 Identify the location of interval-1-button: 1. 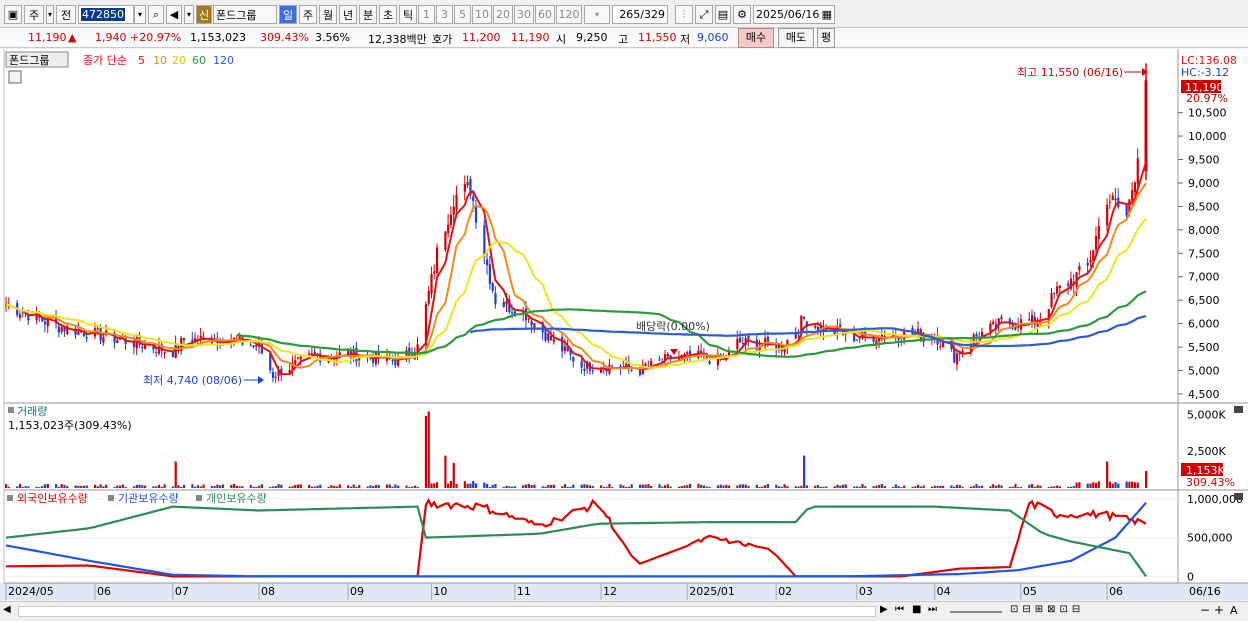
(426, 14).